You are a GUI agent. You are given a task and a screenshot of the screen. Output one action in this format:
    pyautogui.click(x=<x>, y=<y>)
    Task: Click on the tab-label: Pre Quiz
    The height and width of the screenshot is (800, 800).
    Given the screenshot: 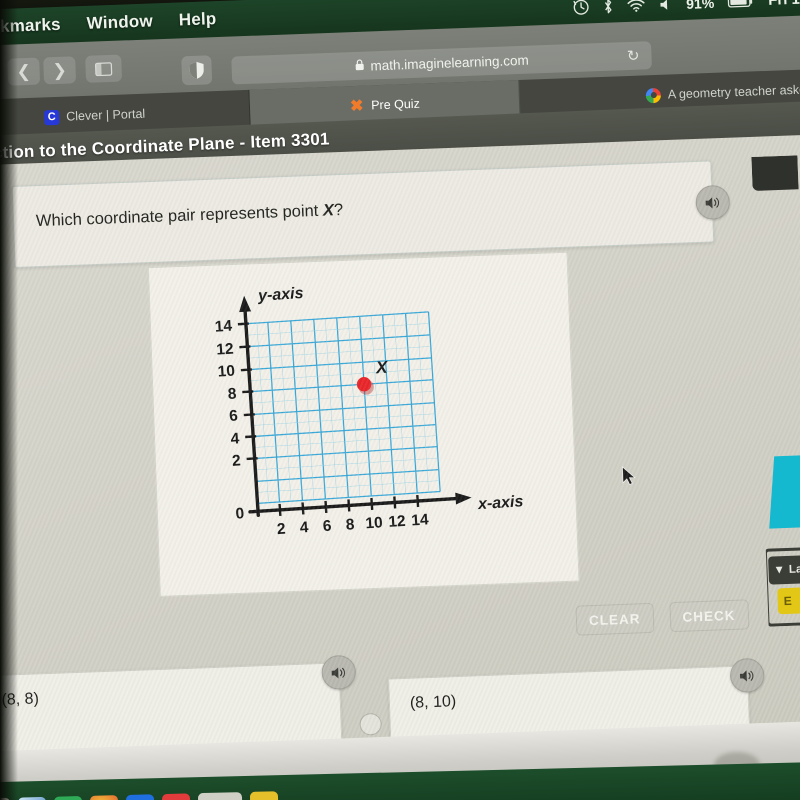 What is the action you would take?
    pyautogui.click(x=395, y=104)
    